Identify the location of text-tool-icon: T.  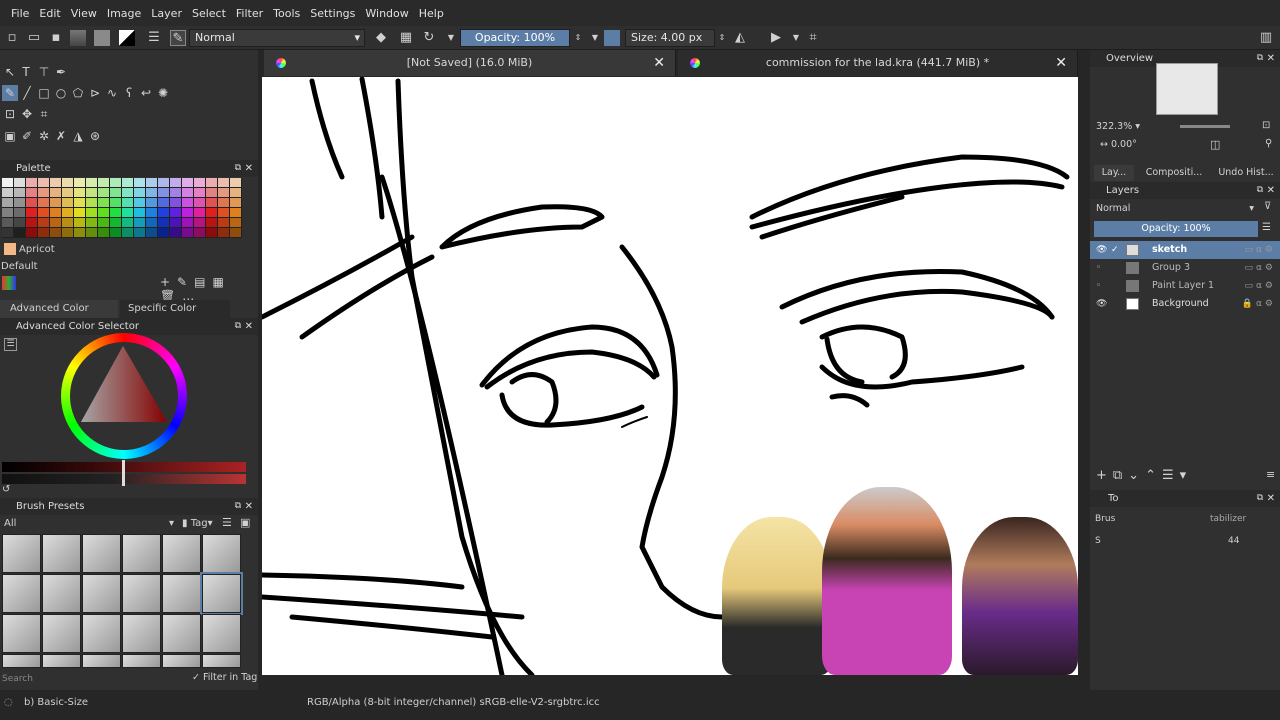
(26, 72).